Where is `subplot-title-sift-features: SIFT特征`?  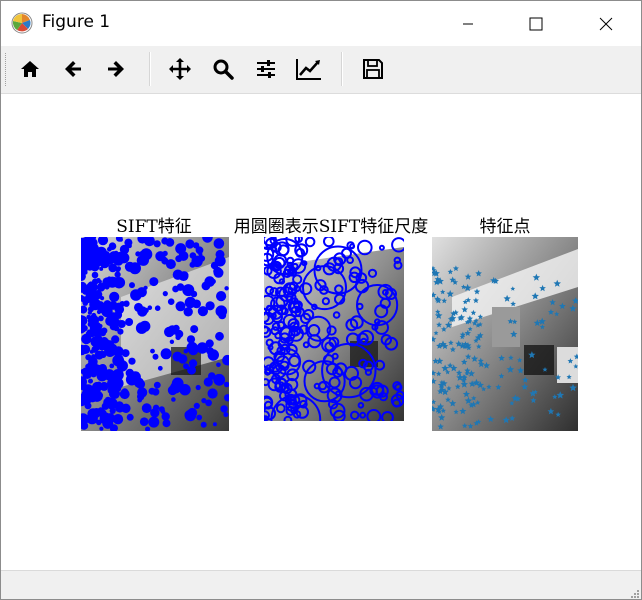
subplot-title-sift-features: SIFT特征 is located at coordinates (154, 227).